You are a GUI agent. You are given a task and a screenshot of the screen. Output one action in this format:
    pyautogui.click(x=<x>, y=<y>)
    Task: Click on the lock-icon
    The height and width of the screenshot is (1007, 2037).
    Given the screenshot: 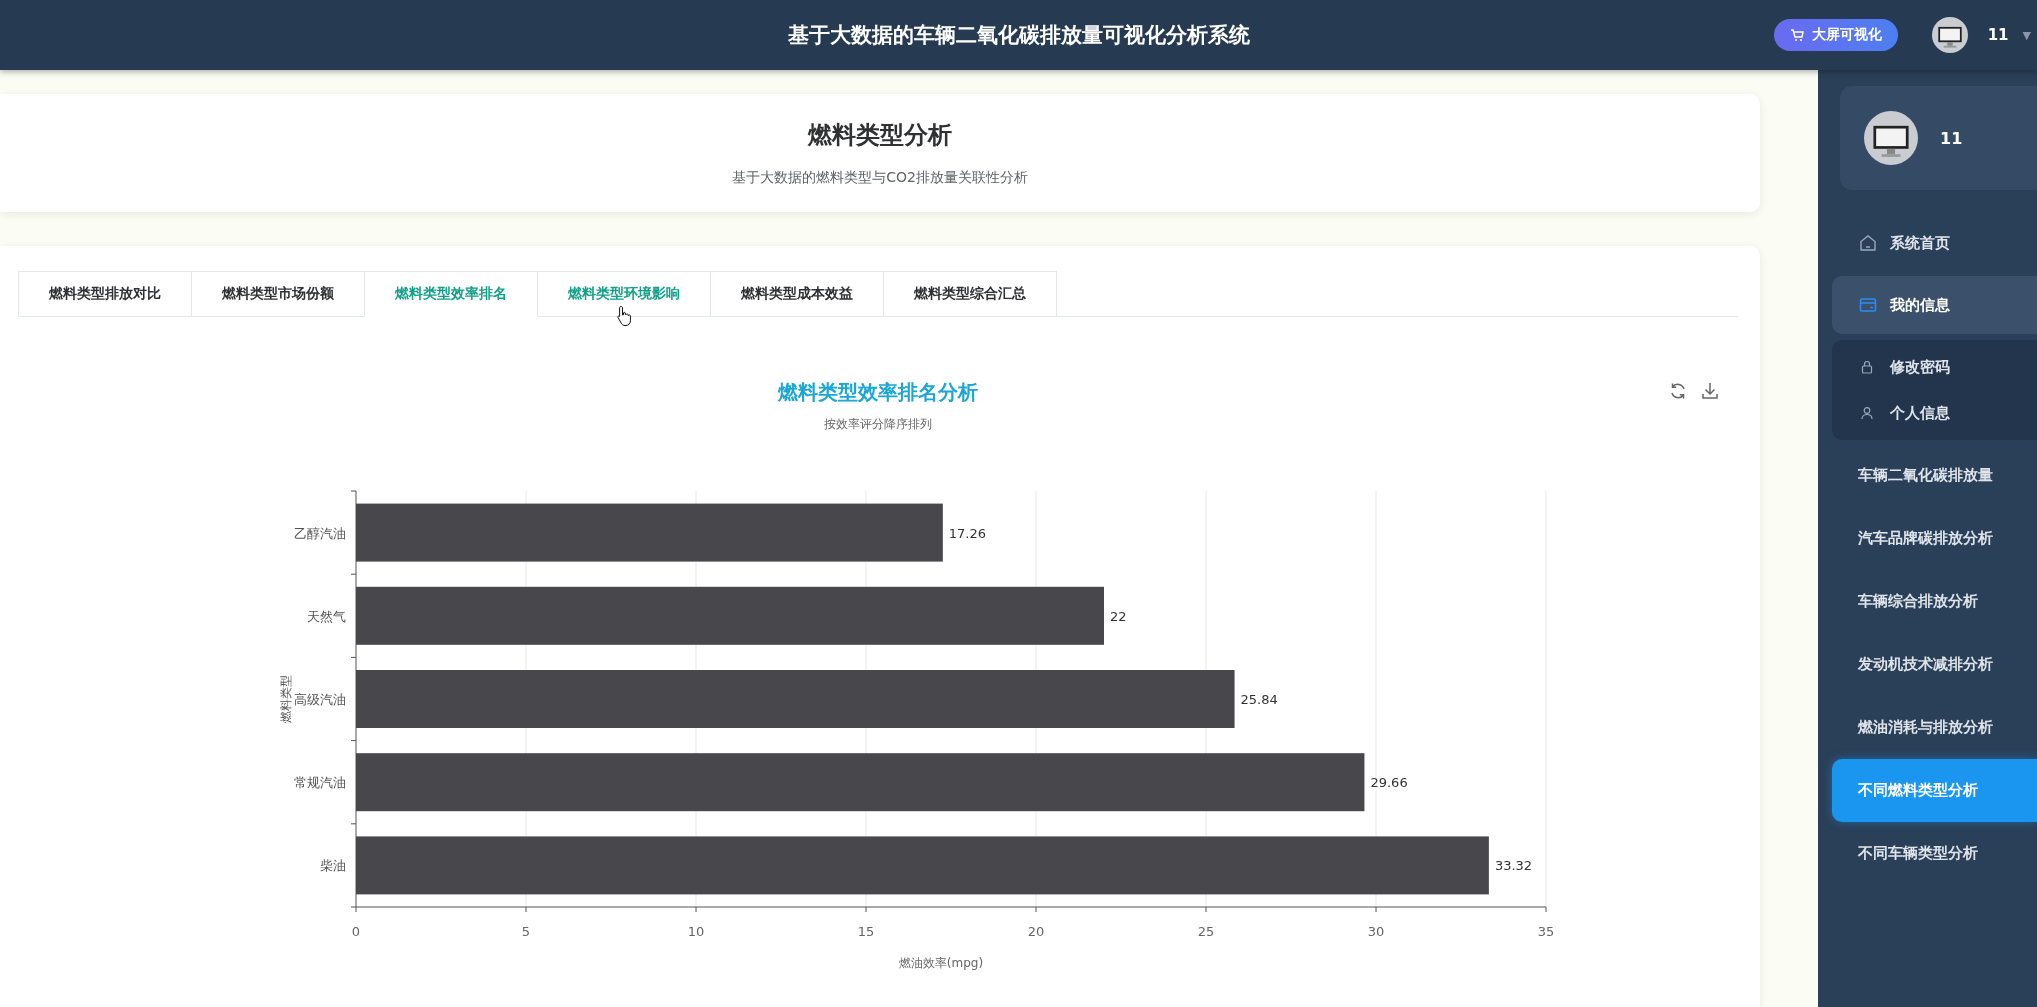 What is the action you would take?
    pyautogui.click(x=1867, y=367)
    